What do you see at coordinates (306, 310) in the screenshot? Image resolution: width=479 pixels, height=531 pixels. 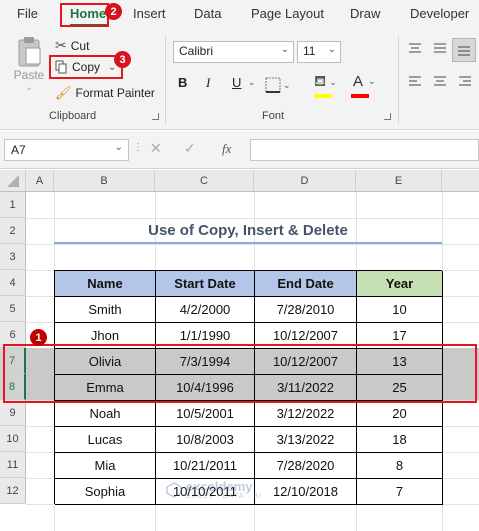 I see `table-cell: 7/28/2010` at bounding box center [306, 310].